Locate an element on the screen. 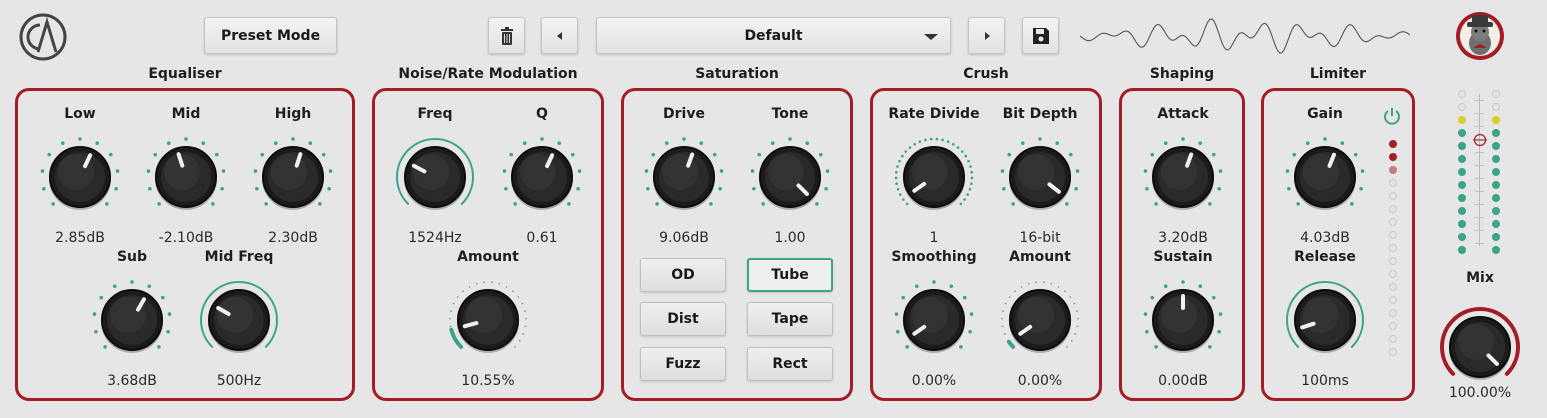  preset-mode-button: Preset Mode is located at coordinates (270, 35).